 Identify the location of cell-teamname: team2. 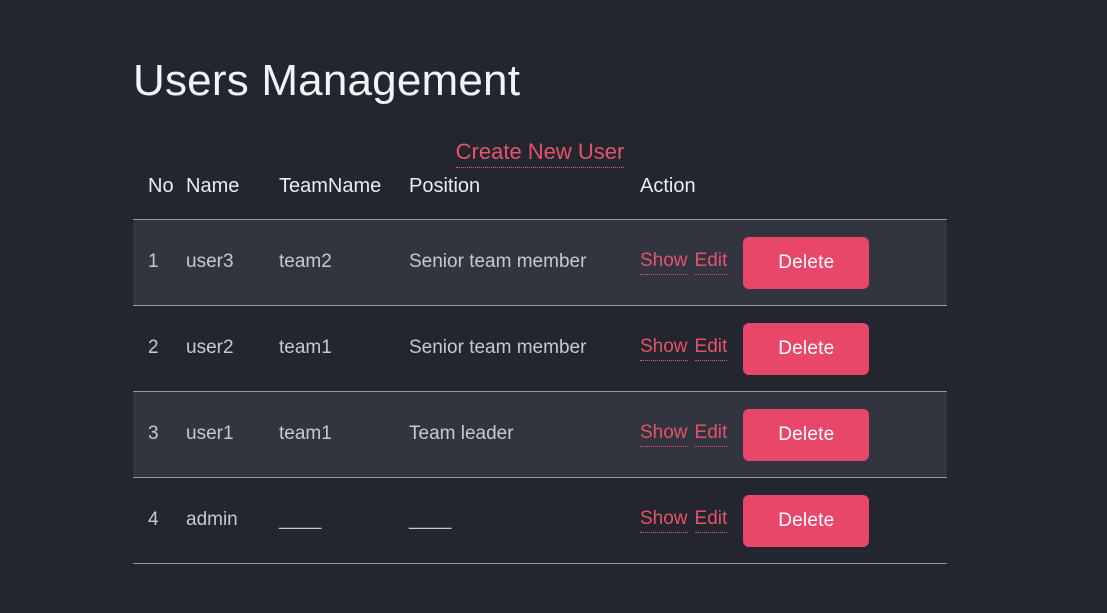
(344, 262).